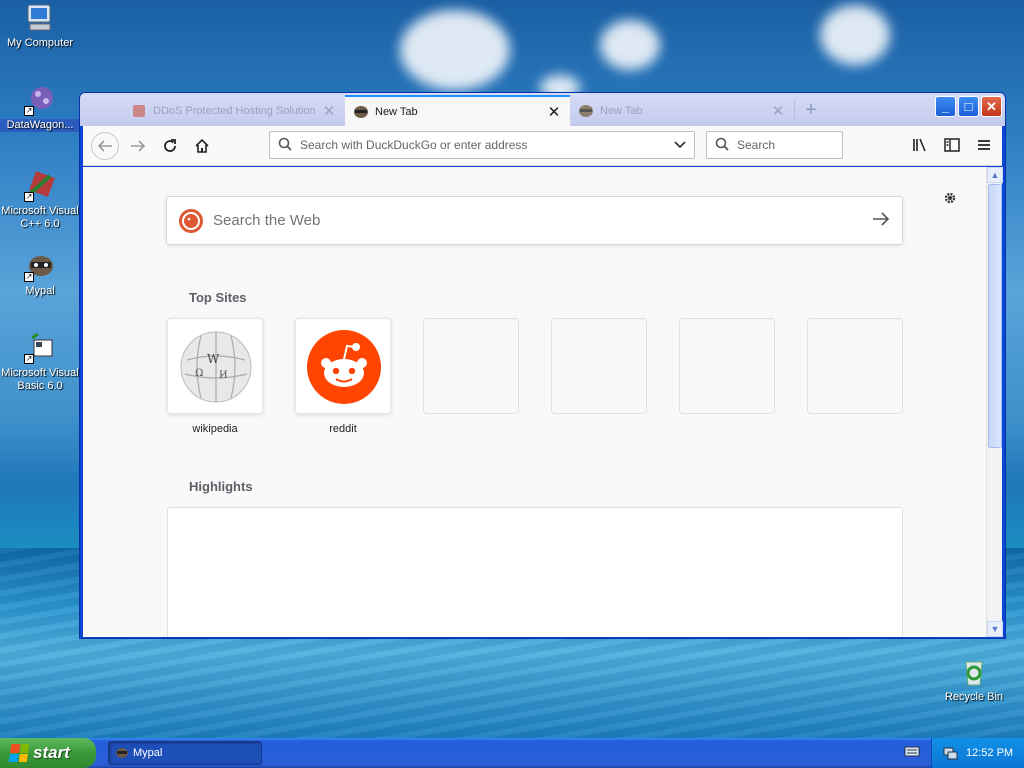 This screenshot has height=768, width=1024. I want to click on desktop-icon-my-computer: My Computer, so click(40, 26).